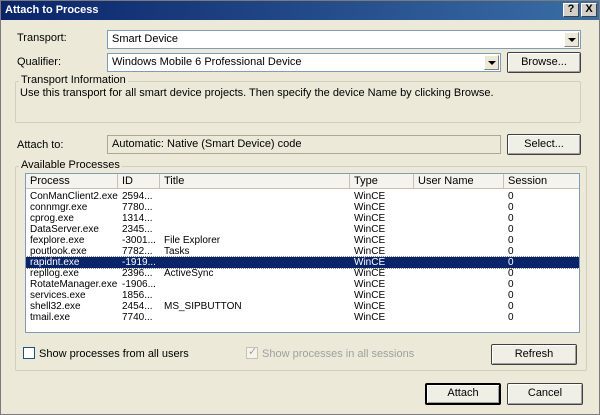  Describe the element at coordinates (302, 240) in the screenshot. I see `table-row: fexplore.exe -3001... File Explorer WinCE 0` at that location.